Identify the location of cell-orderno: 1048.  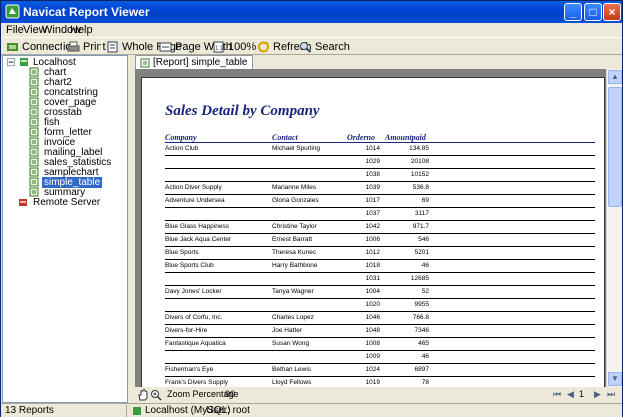
(372, 330).